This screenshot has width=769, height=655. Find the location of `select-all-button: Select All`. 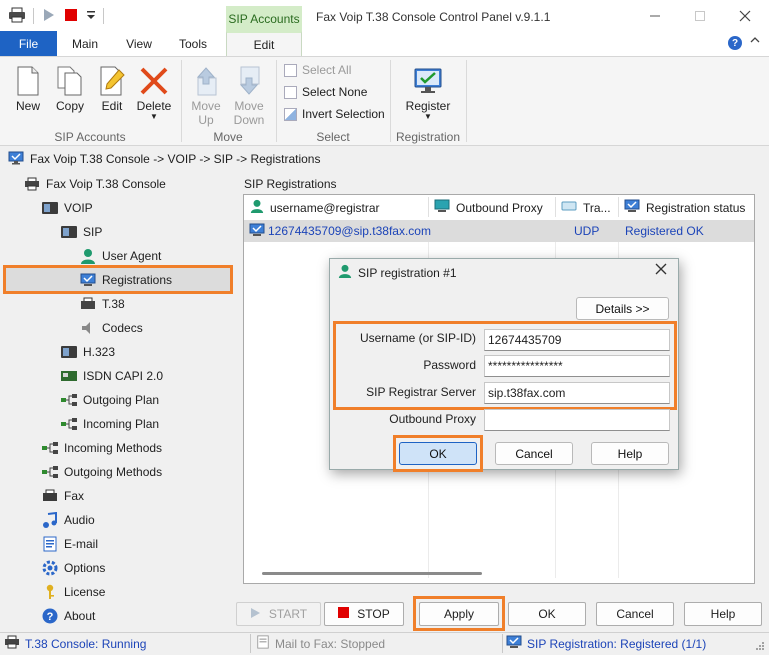

select-all-button: Select All is located at coordinates (317, 70).